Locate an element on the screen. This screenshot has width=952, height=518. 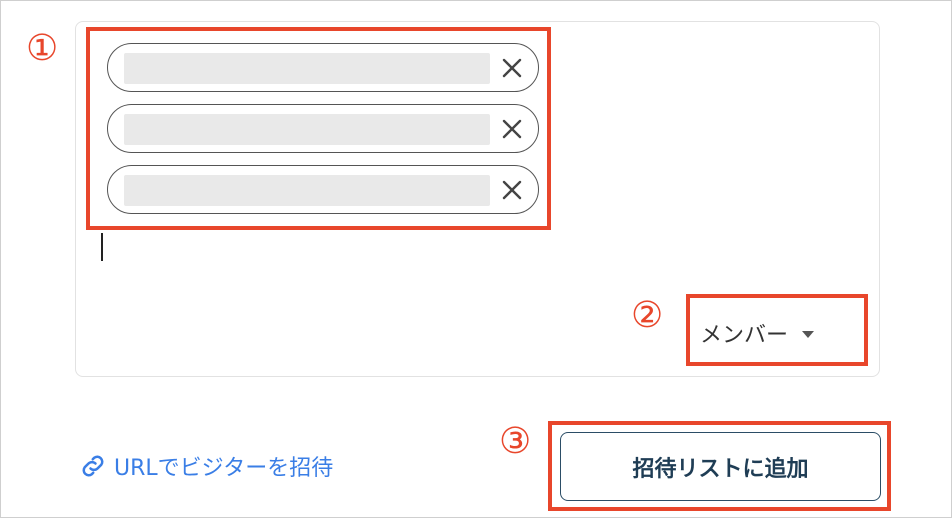
highlight-box-add-button is located at coordinates (719, 466).